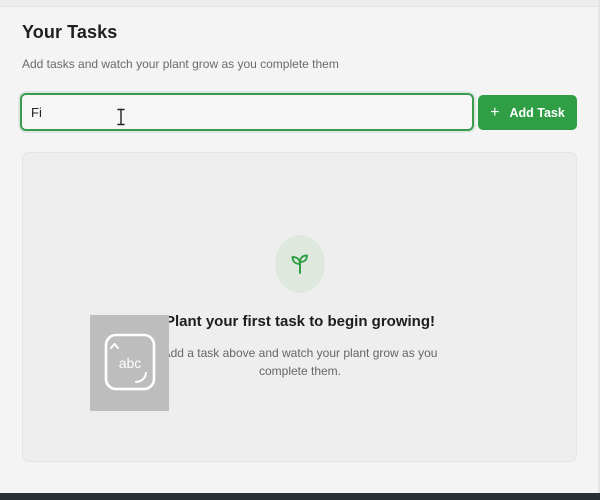 Image resolution: width=600 pixels, height=500 pixels. Describe the element at coordinates (121, 117) in the screenshot. I see `text-cursor-icon` at that location.